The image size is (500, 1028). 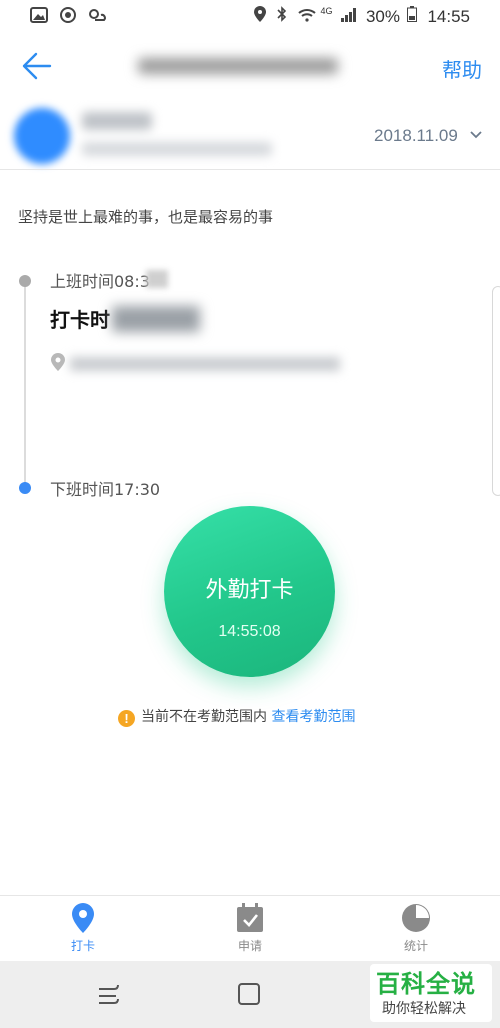 What do you see at coordinates (156, 319) in the screenshot?
I see `punch-record-redacted` at bounding box center [156, 319].